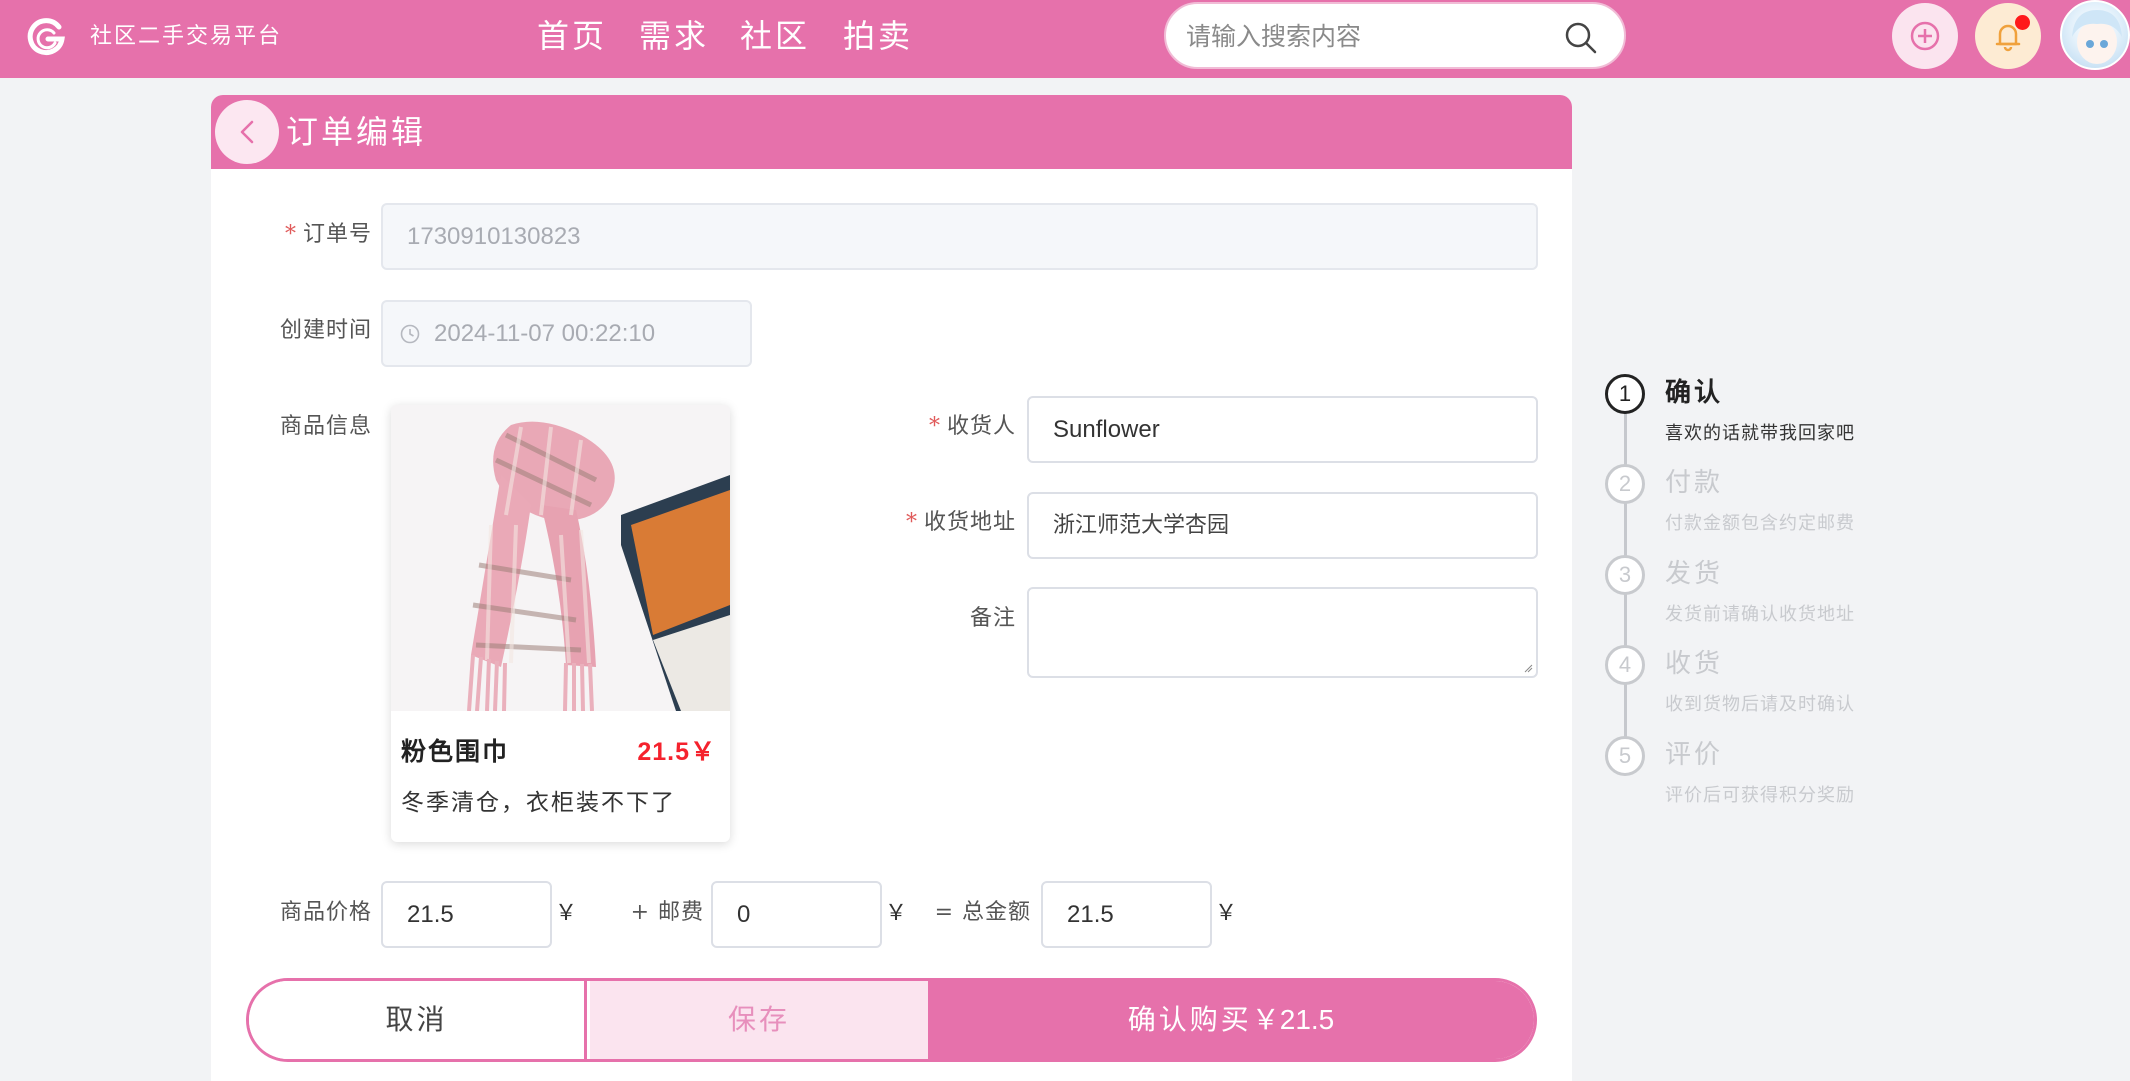  I want to click on card-header: 订单编辑, so click(891, 132).